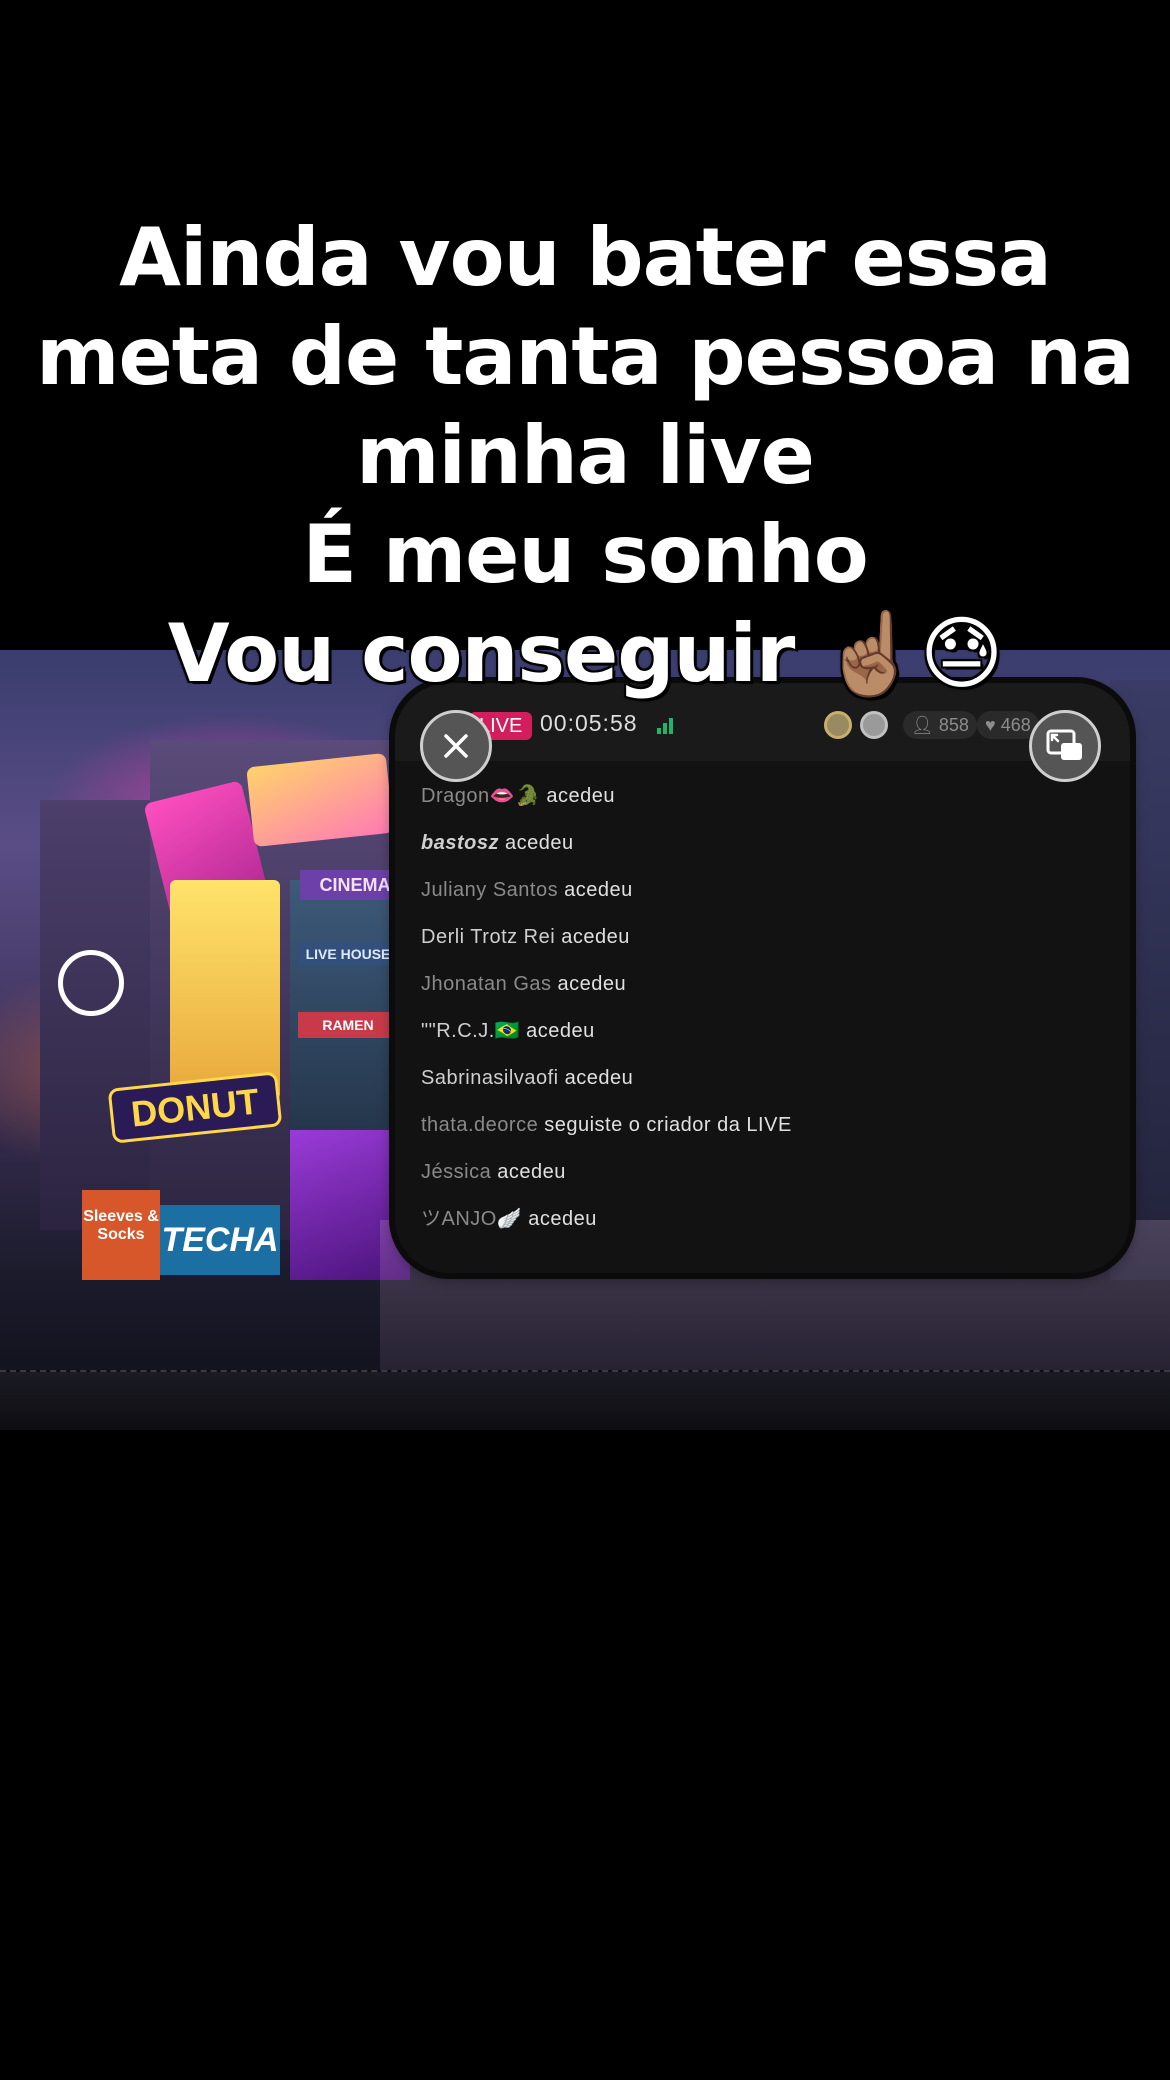  I want to click on feed-item: Dragon👄🐊 acedeu, so click(766, 796).